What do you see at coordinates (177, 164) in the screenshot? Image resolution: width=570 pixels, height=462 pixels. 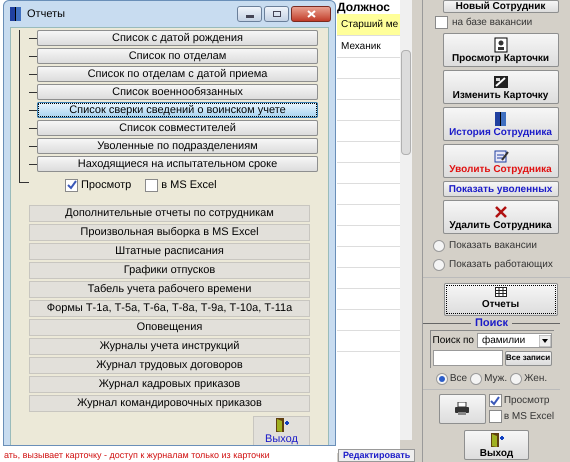 I see `report-button: Находящиеся на испытательном сроке` at bounding box center [177, 164].